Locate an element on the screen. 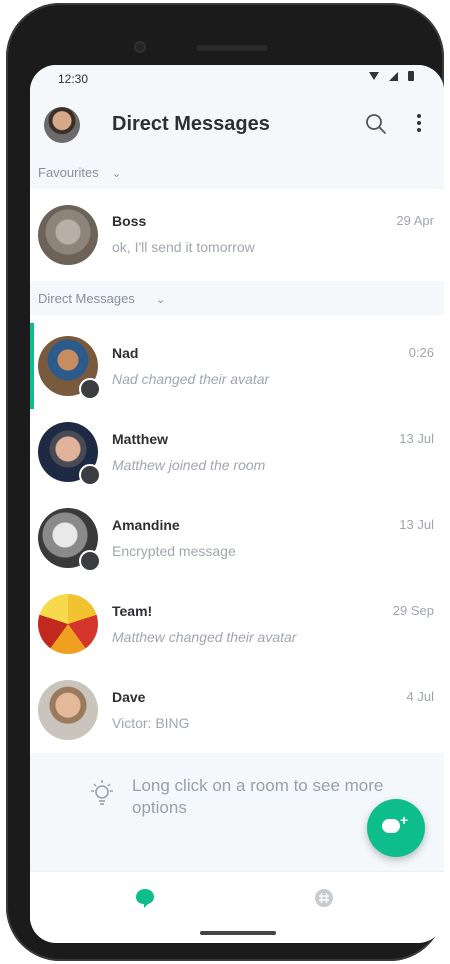 The width and height of the screenshot is (450, 964). room-name: Dave is located at coordinates (129, 697).